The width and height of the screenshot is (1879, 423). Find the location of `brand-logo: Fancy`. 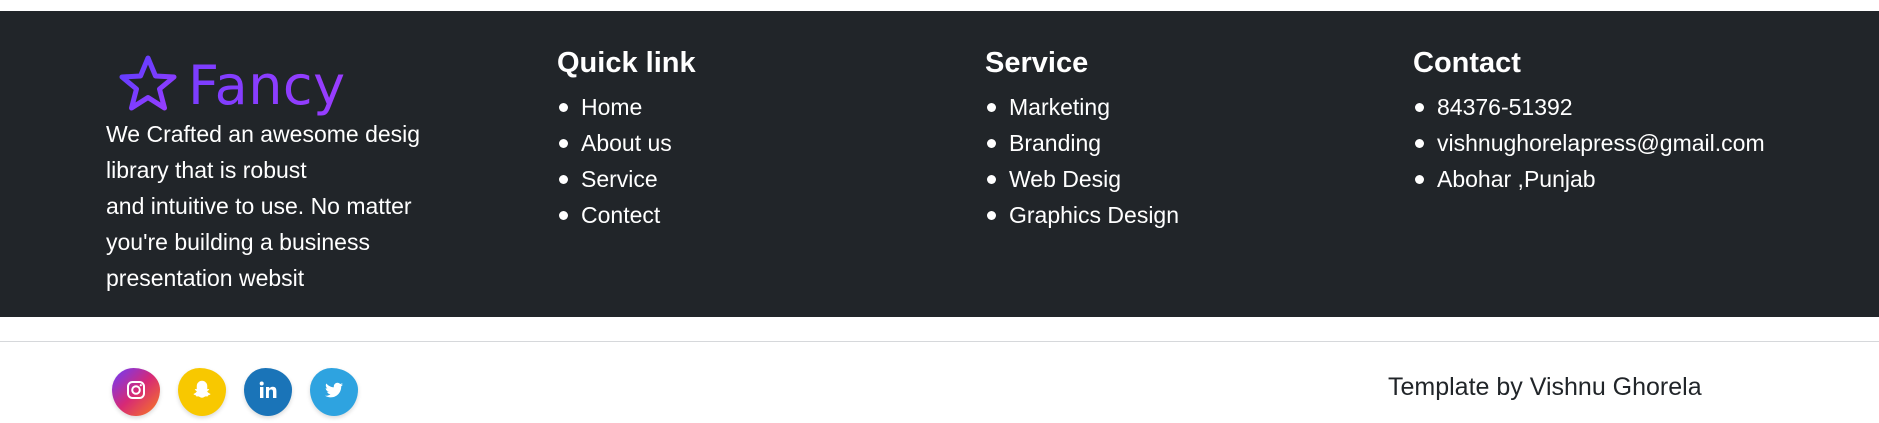

brand-logo: Fancy is located at coordinates (231, 86).